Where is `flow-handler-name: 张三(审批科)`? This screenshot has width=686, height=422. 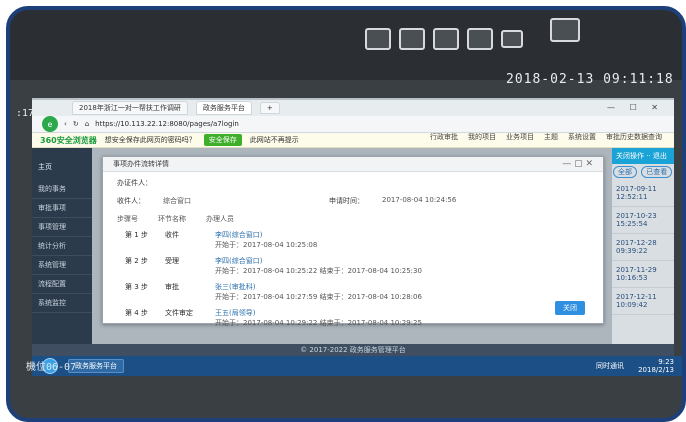 flow-handler-name: 张三(审批科) is located at coordinates (318, 287).